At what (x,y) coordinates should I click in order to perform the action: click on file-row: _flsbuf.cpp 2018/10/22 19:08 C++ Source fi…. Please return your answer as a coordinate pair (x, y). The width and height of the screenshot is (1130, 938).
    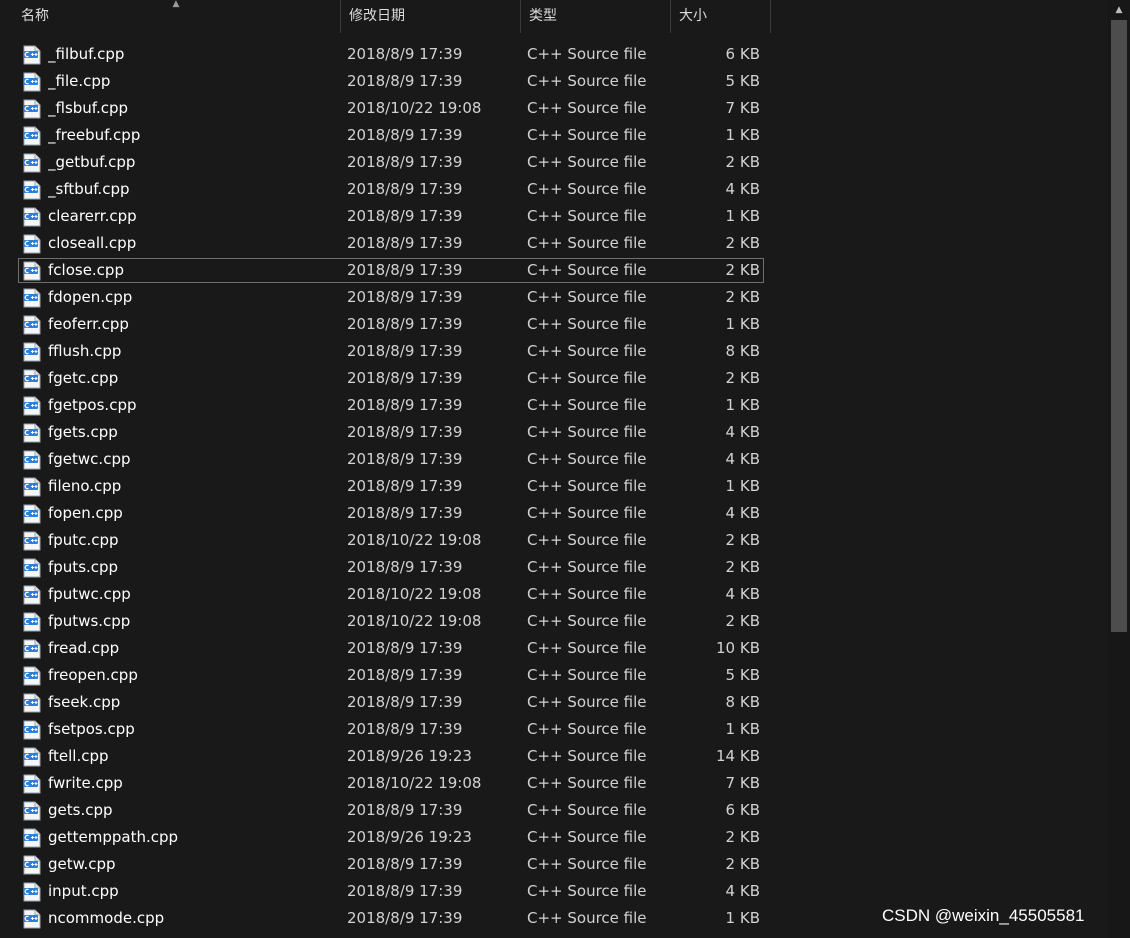
    Looking at the image, I should click on (554, 108).